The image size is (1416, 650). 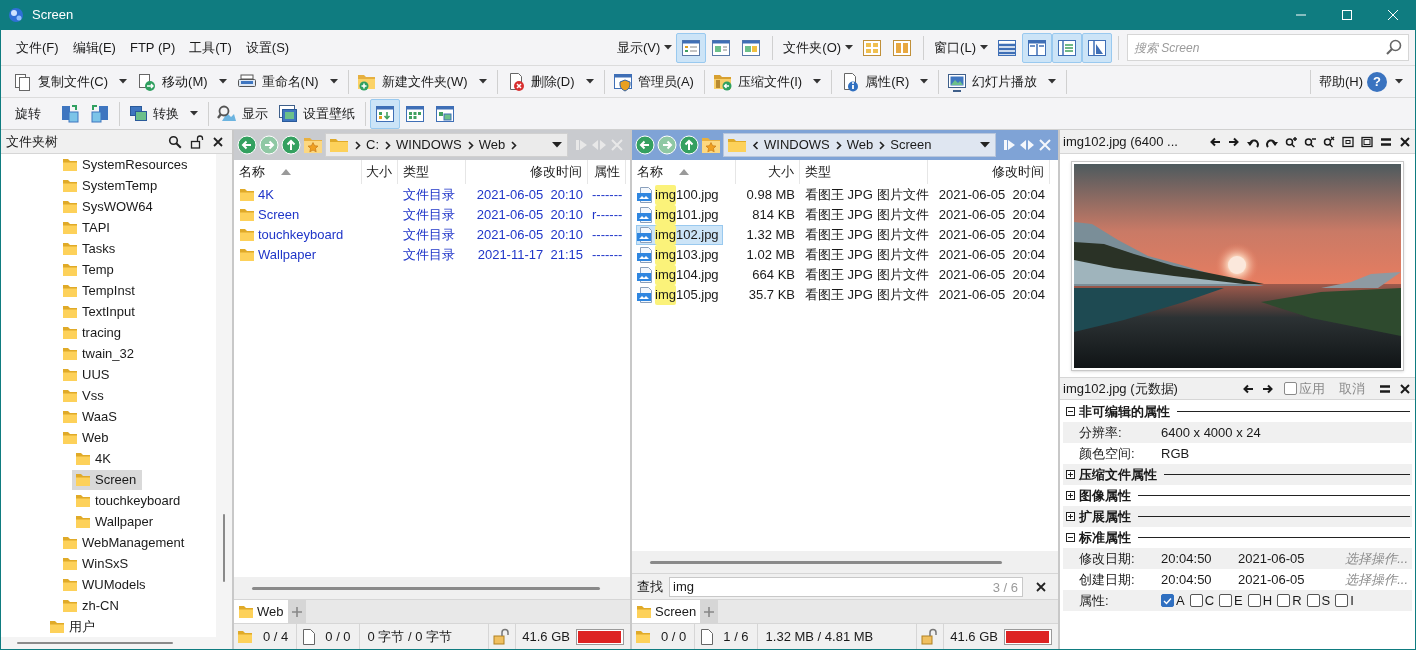 I want to click on breadcrumb: C:, so click(x=372, y=145).